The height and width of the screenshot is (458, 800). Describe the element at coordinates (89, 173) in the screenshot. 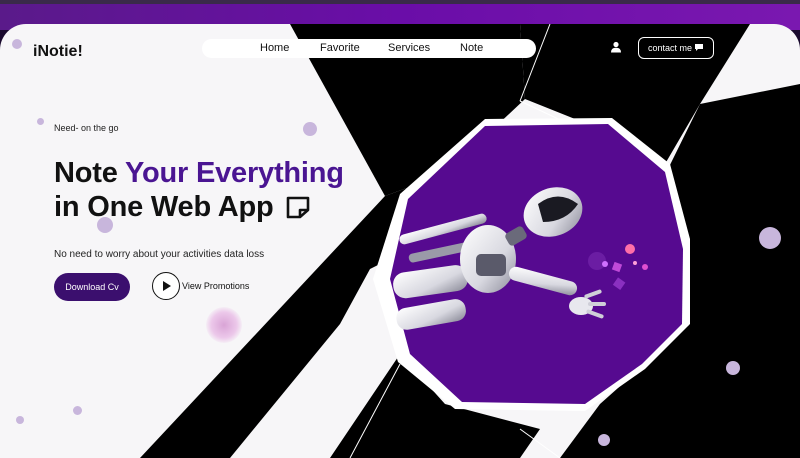

I see `headline-plain: Note` at that location.